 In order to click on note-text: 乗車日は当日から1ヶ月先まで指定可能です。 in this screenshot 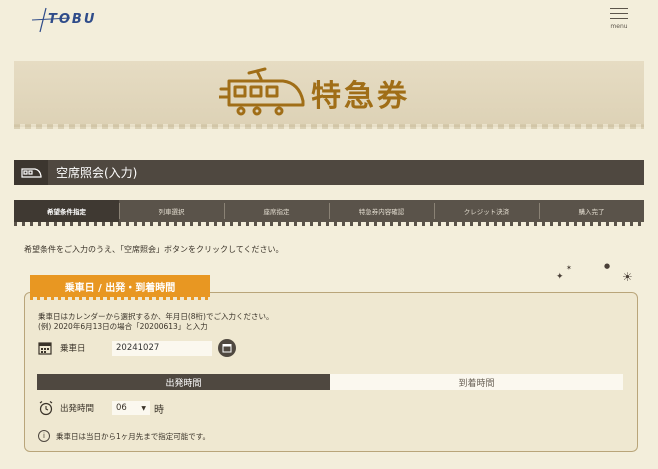, I will do `click(133, 436)`.